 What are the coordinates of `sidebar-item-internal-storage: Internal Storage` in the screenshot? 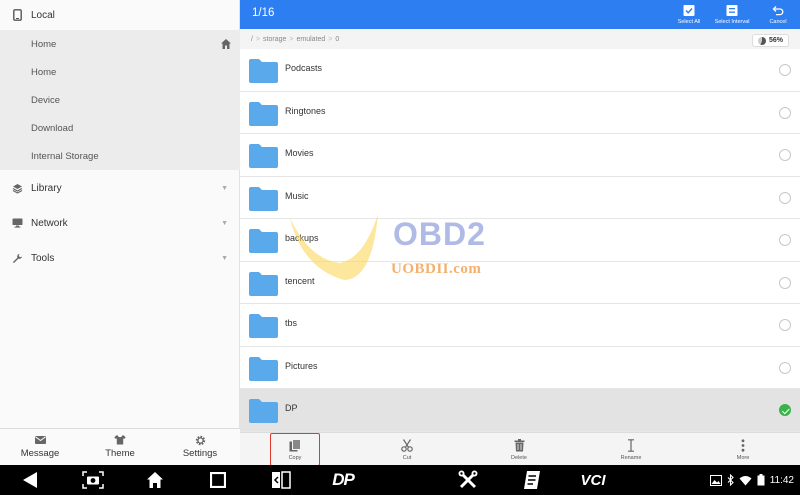 It's located at (120, 156).